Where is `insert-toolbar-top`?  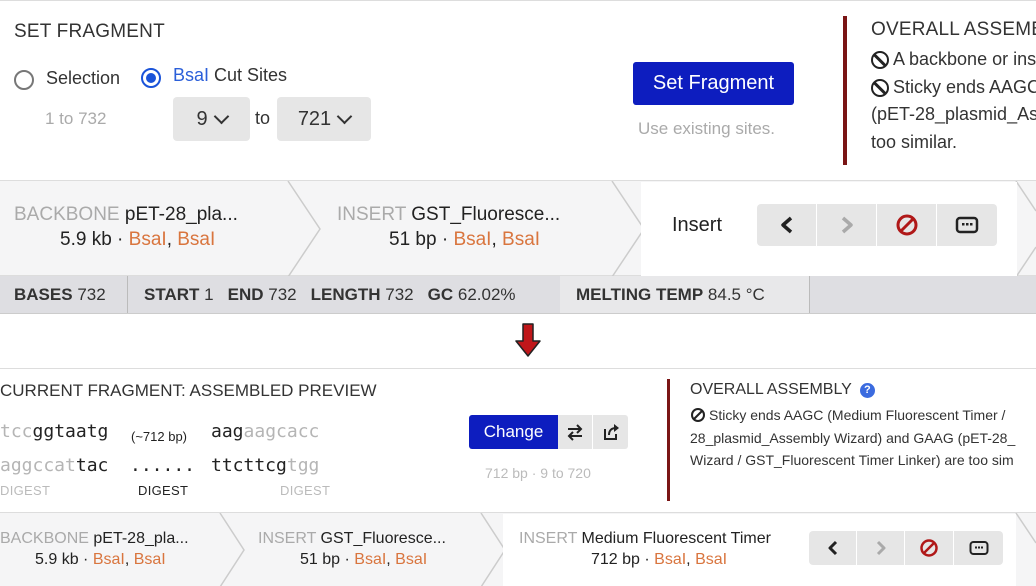 insert-toolbar-top is located at coordinates (877, 225).